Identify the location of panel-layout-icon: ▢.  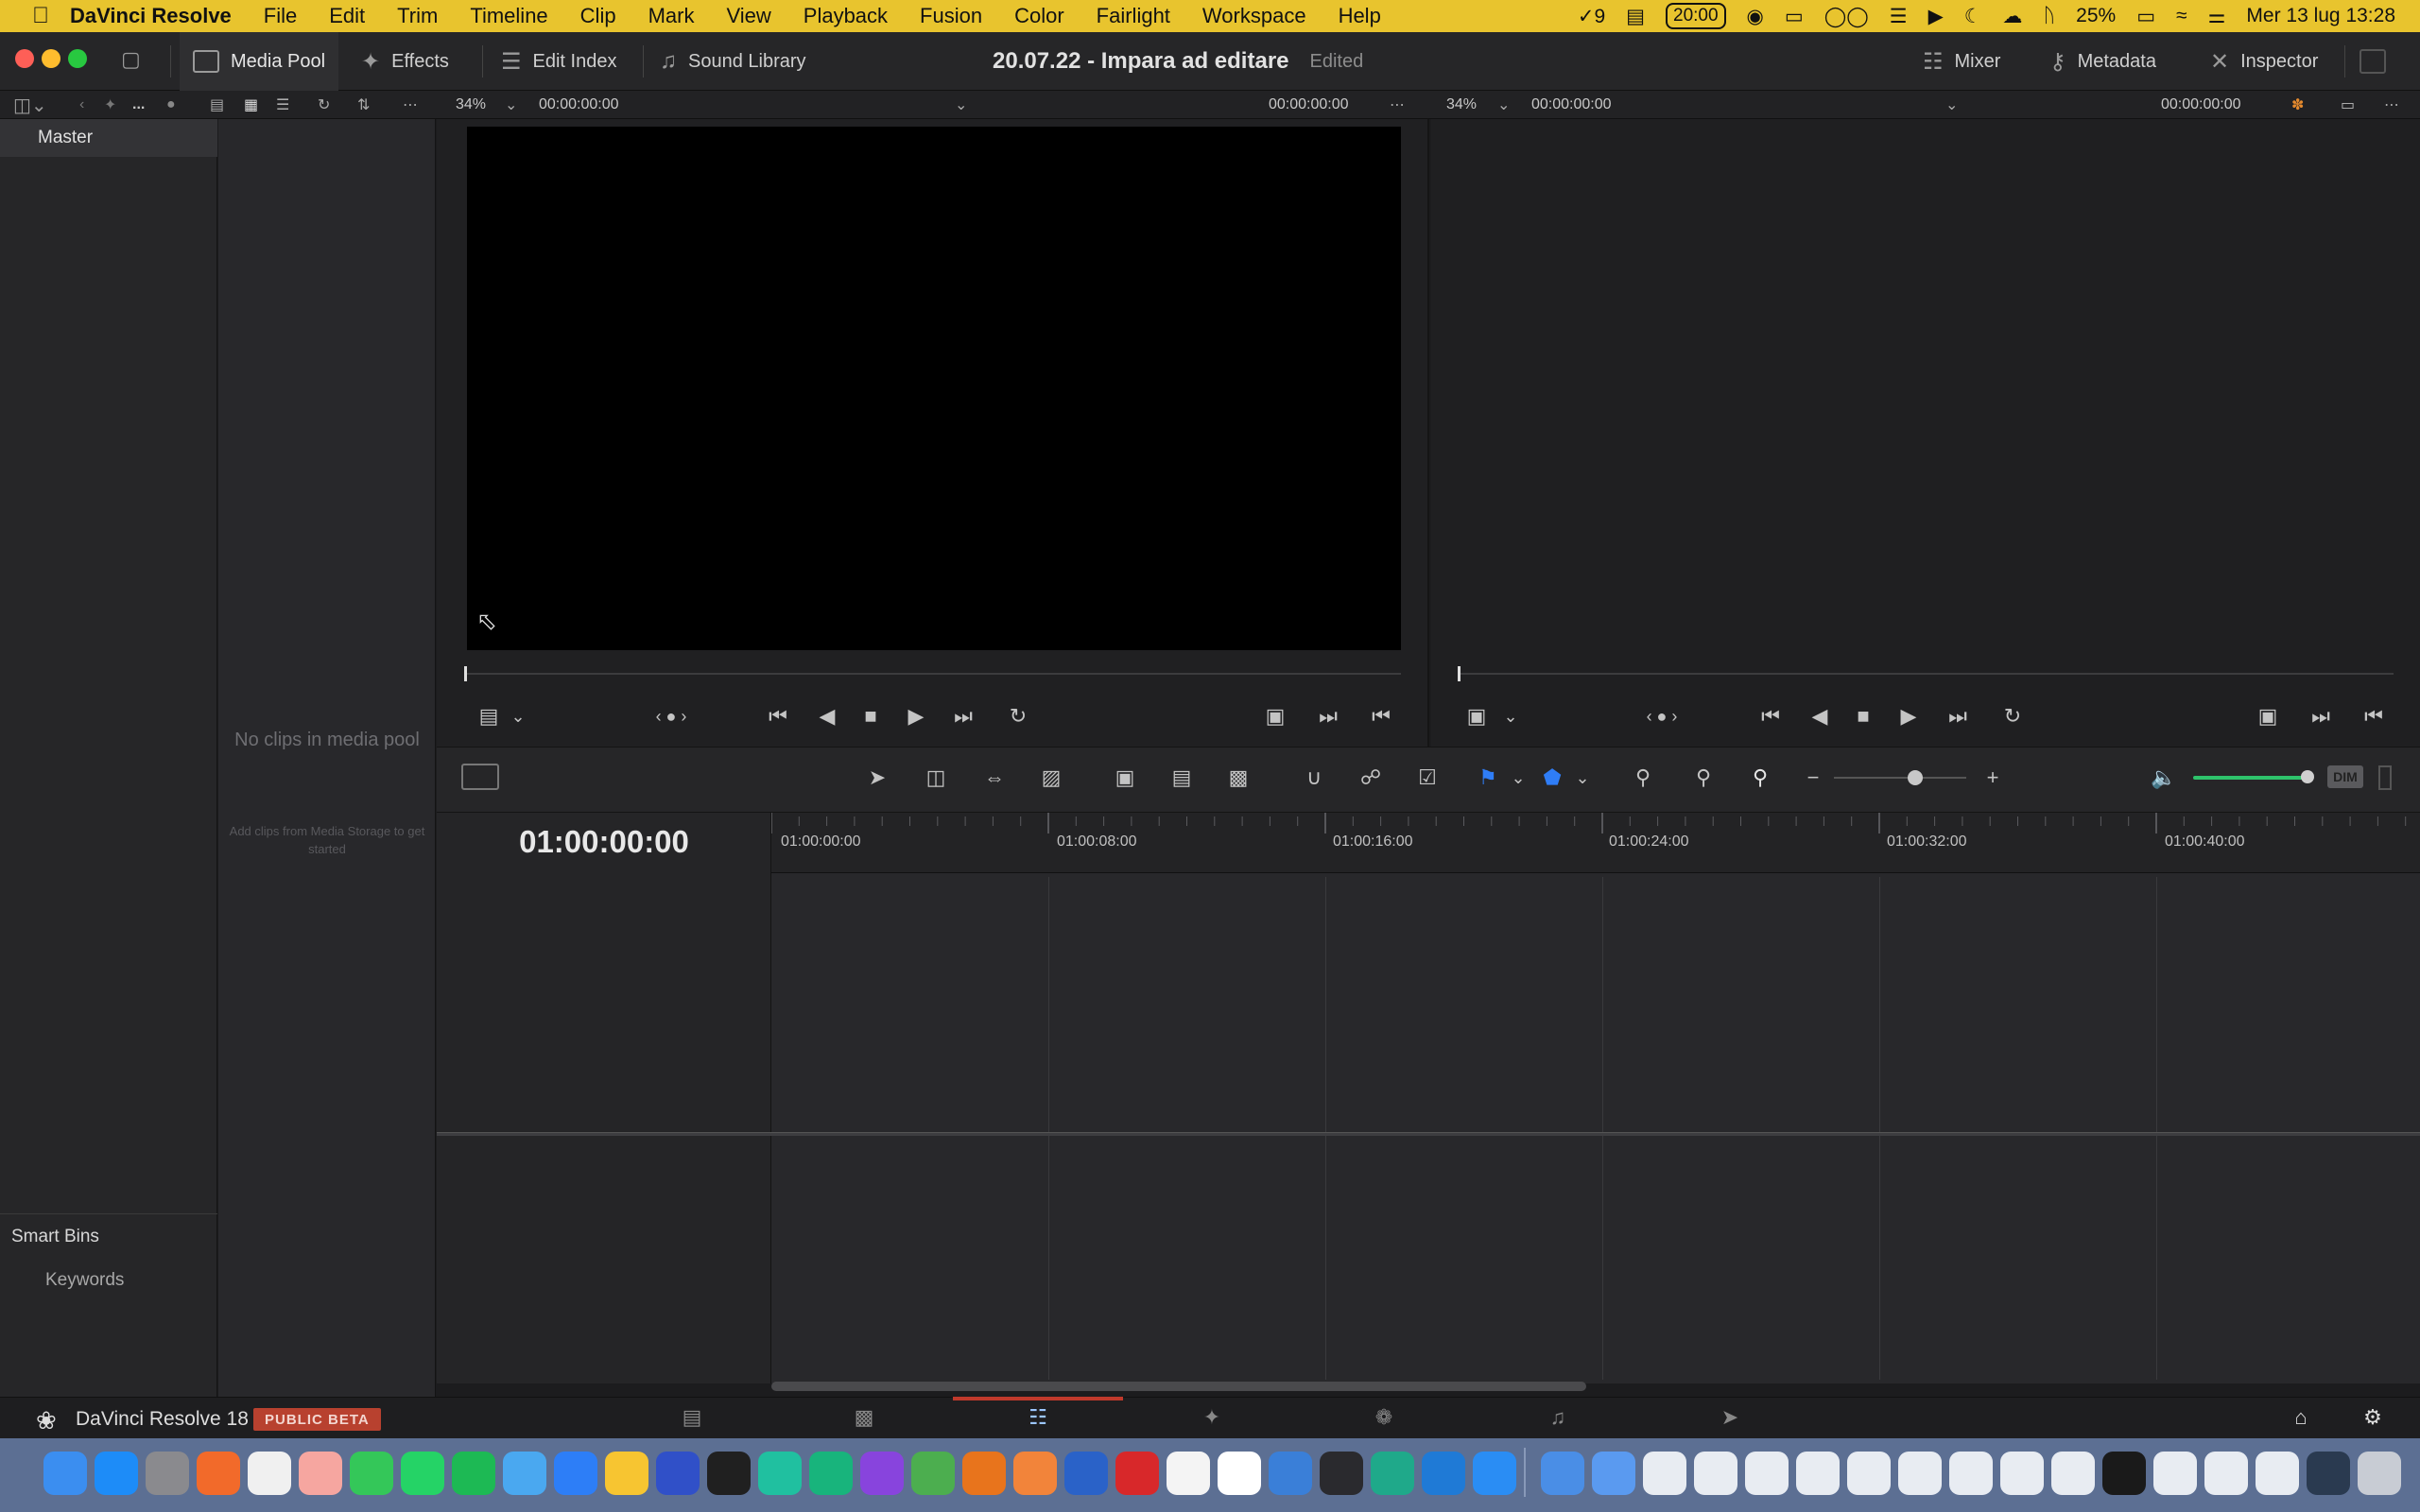
(137, 60).